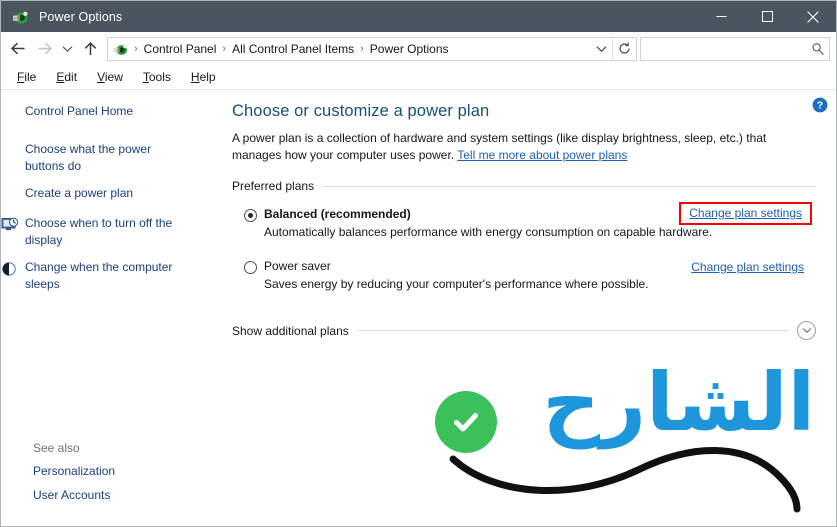 The width and height of the screenshot is (837, 527). I want to click on search-icon, so click(818, 49).